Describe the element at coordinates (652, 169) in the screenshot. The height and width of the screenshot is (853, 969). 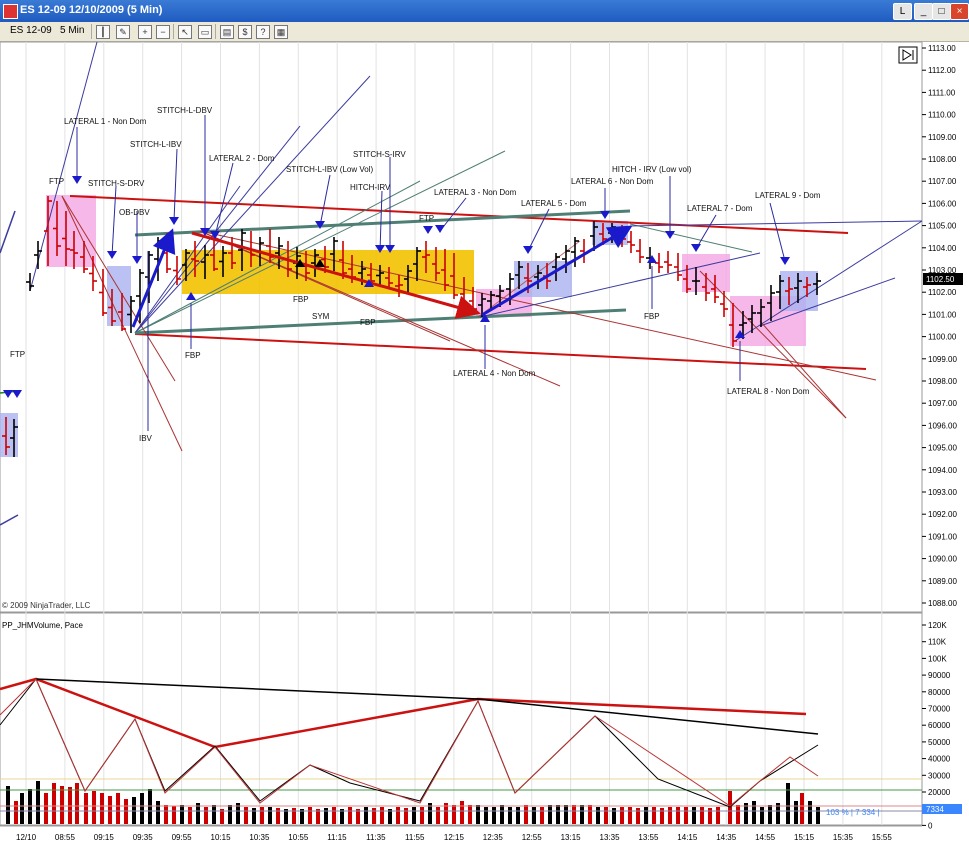
I see `label-hitch-irv-low: HITCH - IRV (Low vol)` at that location.